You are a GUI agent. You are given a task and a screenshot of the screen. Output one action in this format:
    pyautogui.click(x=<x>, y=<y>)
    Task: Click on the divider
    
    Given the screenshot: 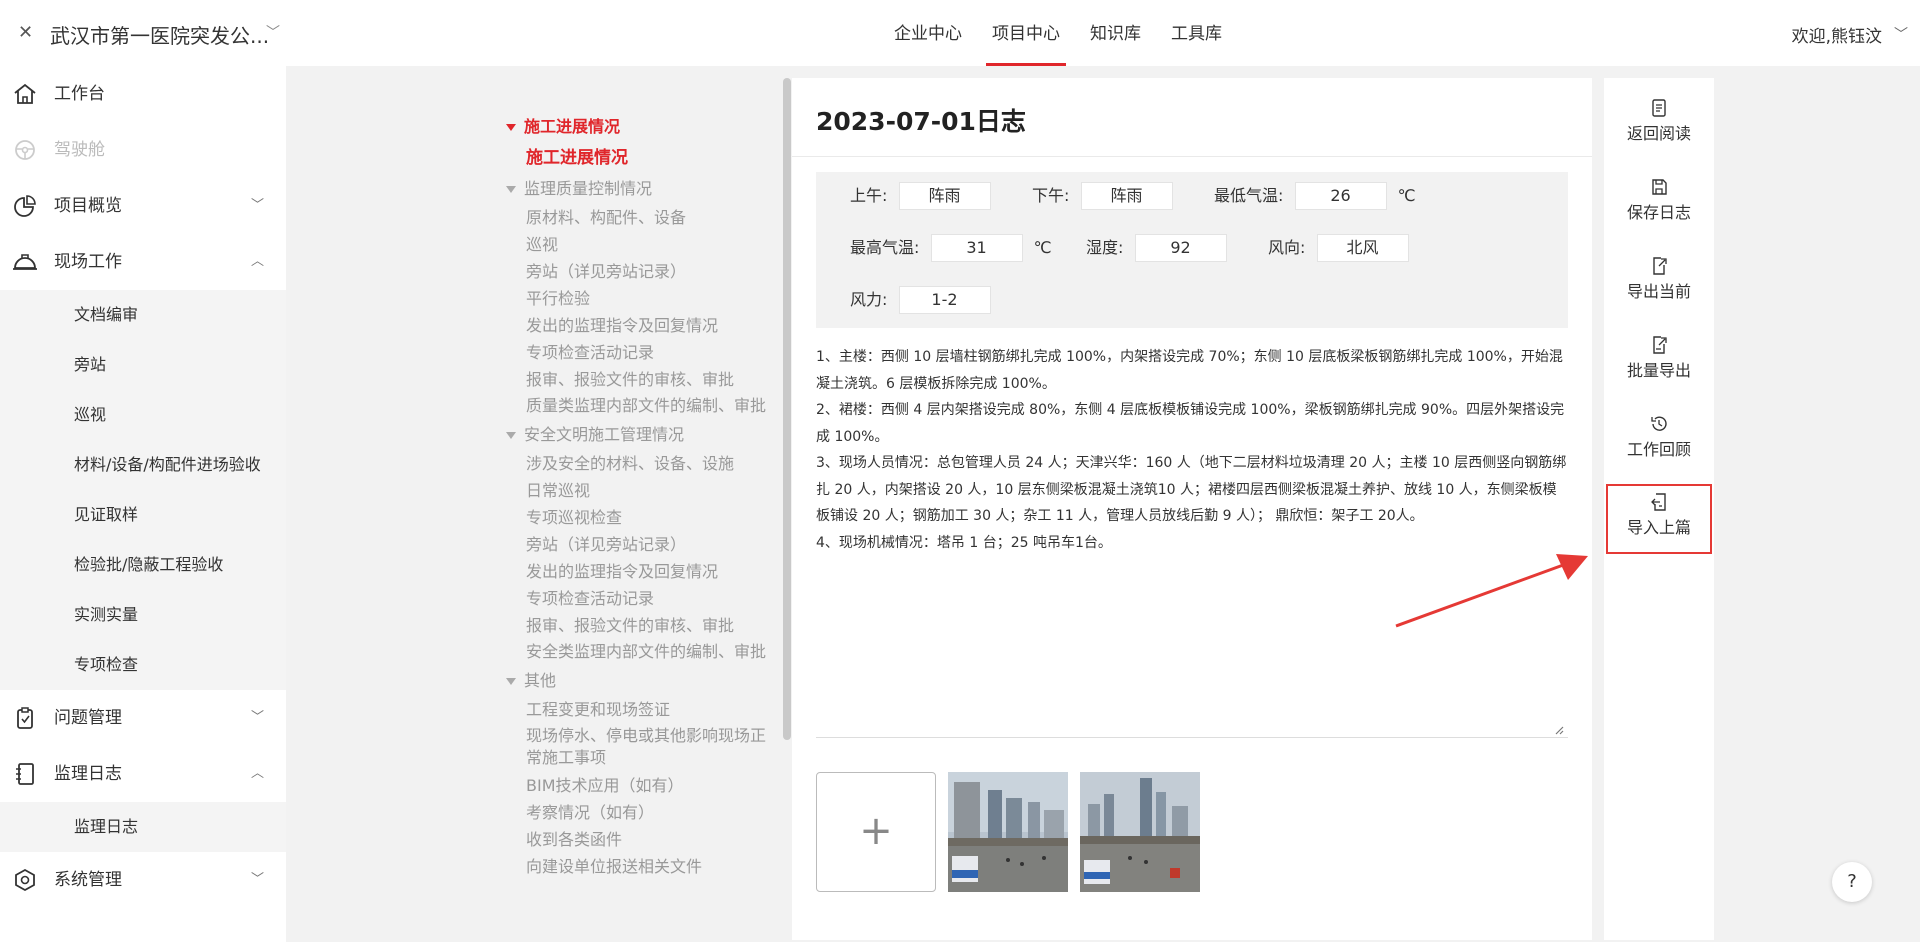 What is the action you would take?
    pyautogui.click(x=1192, y=156)
    